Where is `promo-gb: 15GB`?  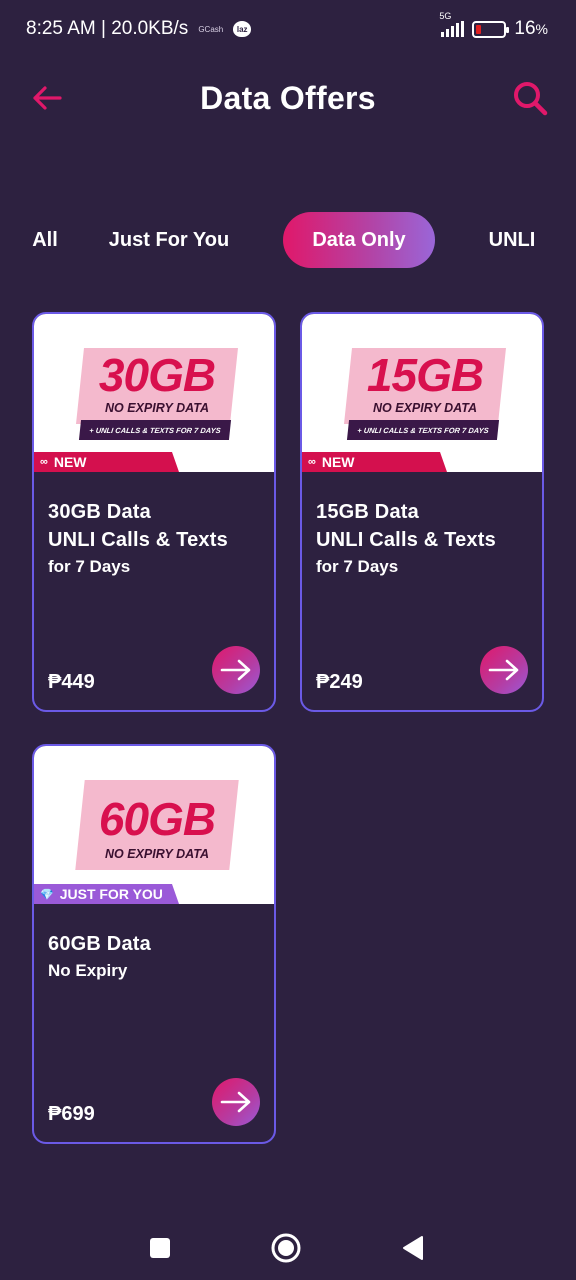 promo-gb: 15GB is located at coordinates (425, 375).